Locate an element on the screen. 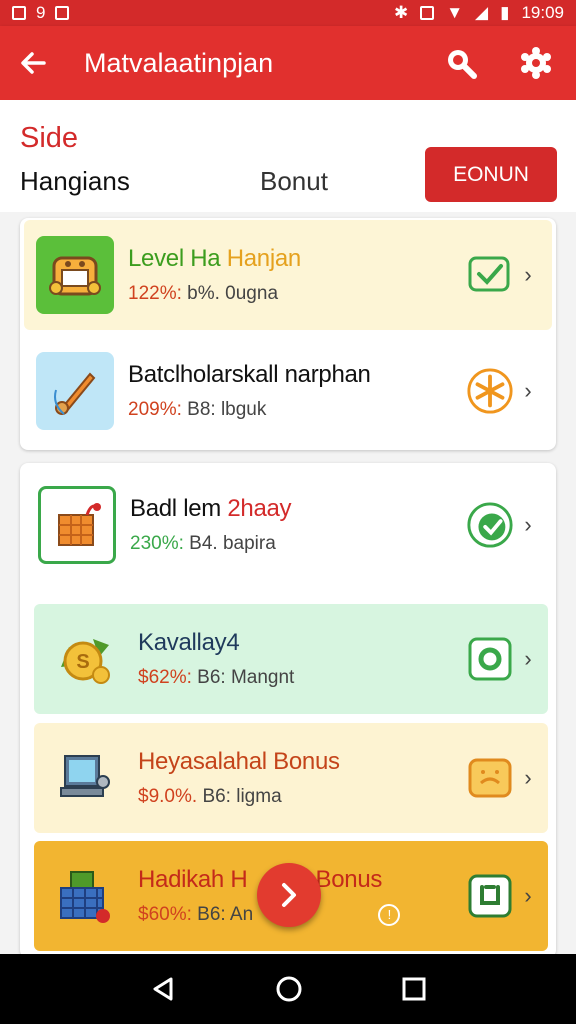 Image resolution: width=576 pixels, height=1024 pixels. status-time: 19:09 is located at coordinates (542, 12).